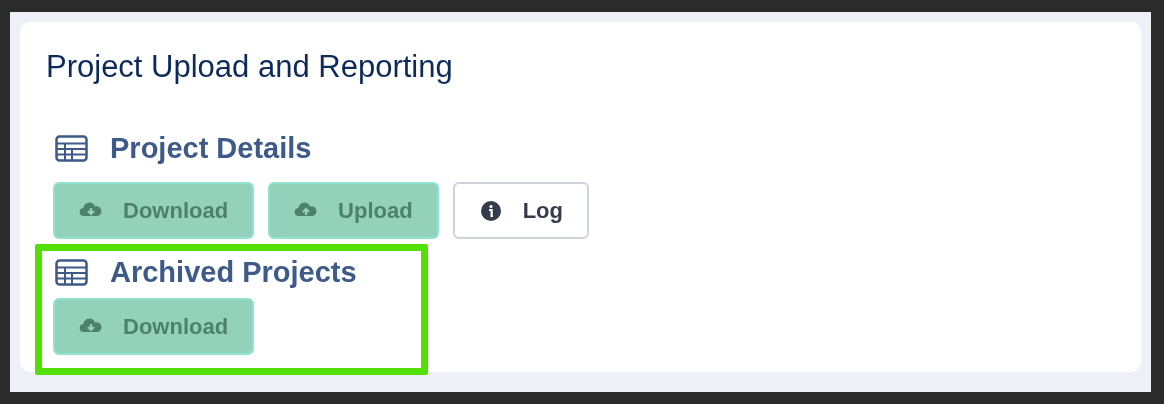 Image resolution: width=1164 pixels, height=404 pixels. I want to click on section-heading: Project Details, so click(211, 148).